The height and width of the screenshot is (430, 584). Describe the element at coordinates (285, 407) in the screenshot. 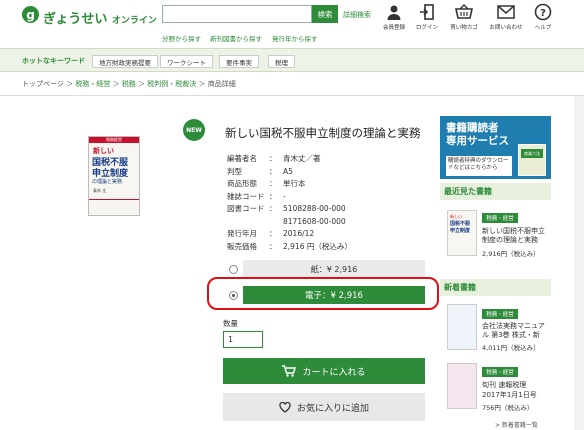

I see `heart-icon` at that location.